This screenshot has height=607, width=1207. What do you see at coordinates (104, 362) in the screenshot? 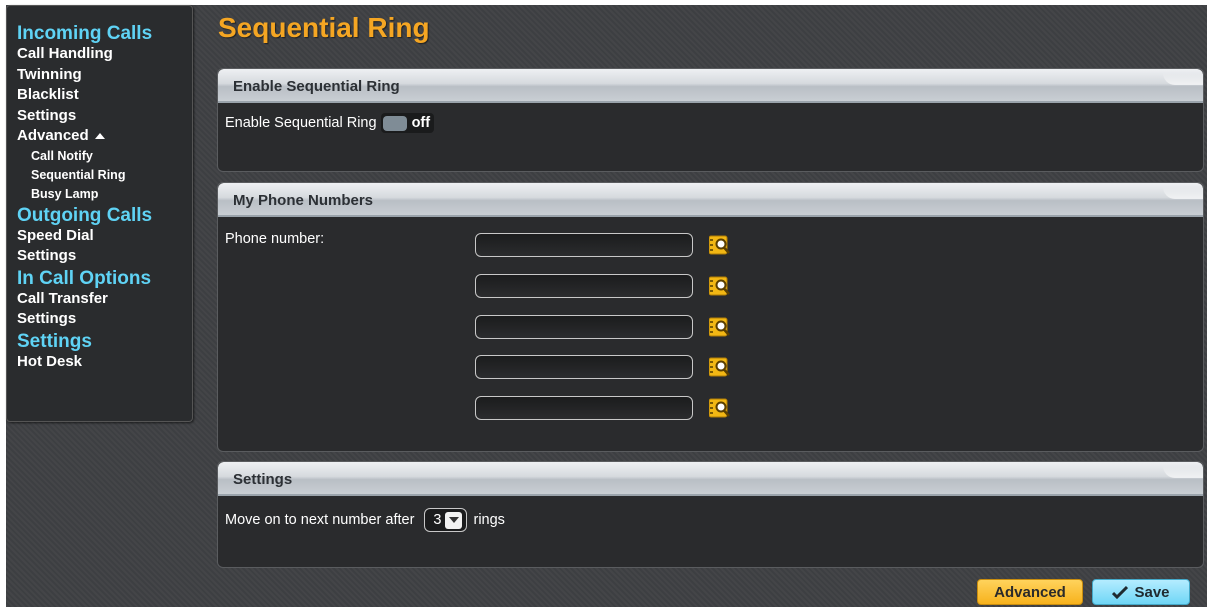
I see `sidebar-item-hot-desk: Hot Desk` at bounding box center [104, 362].